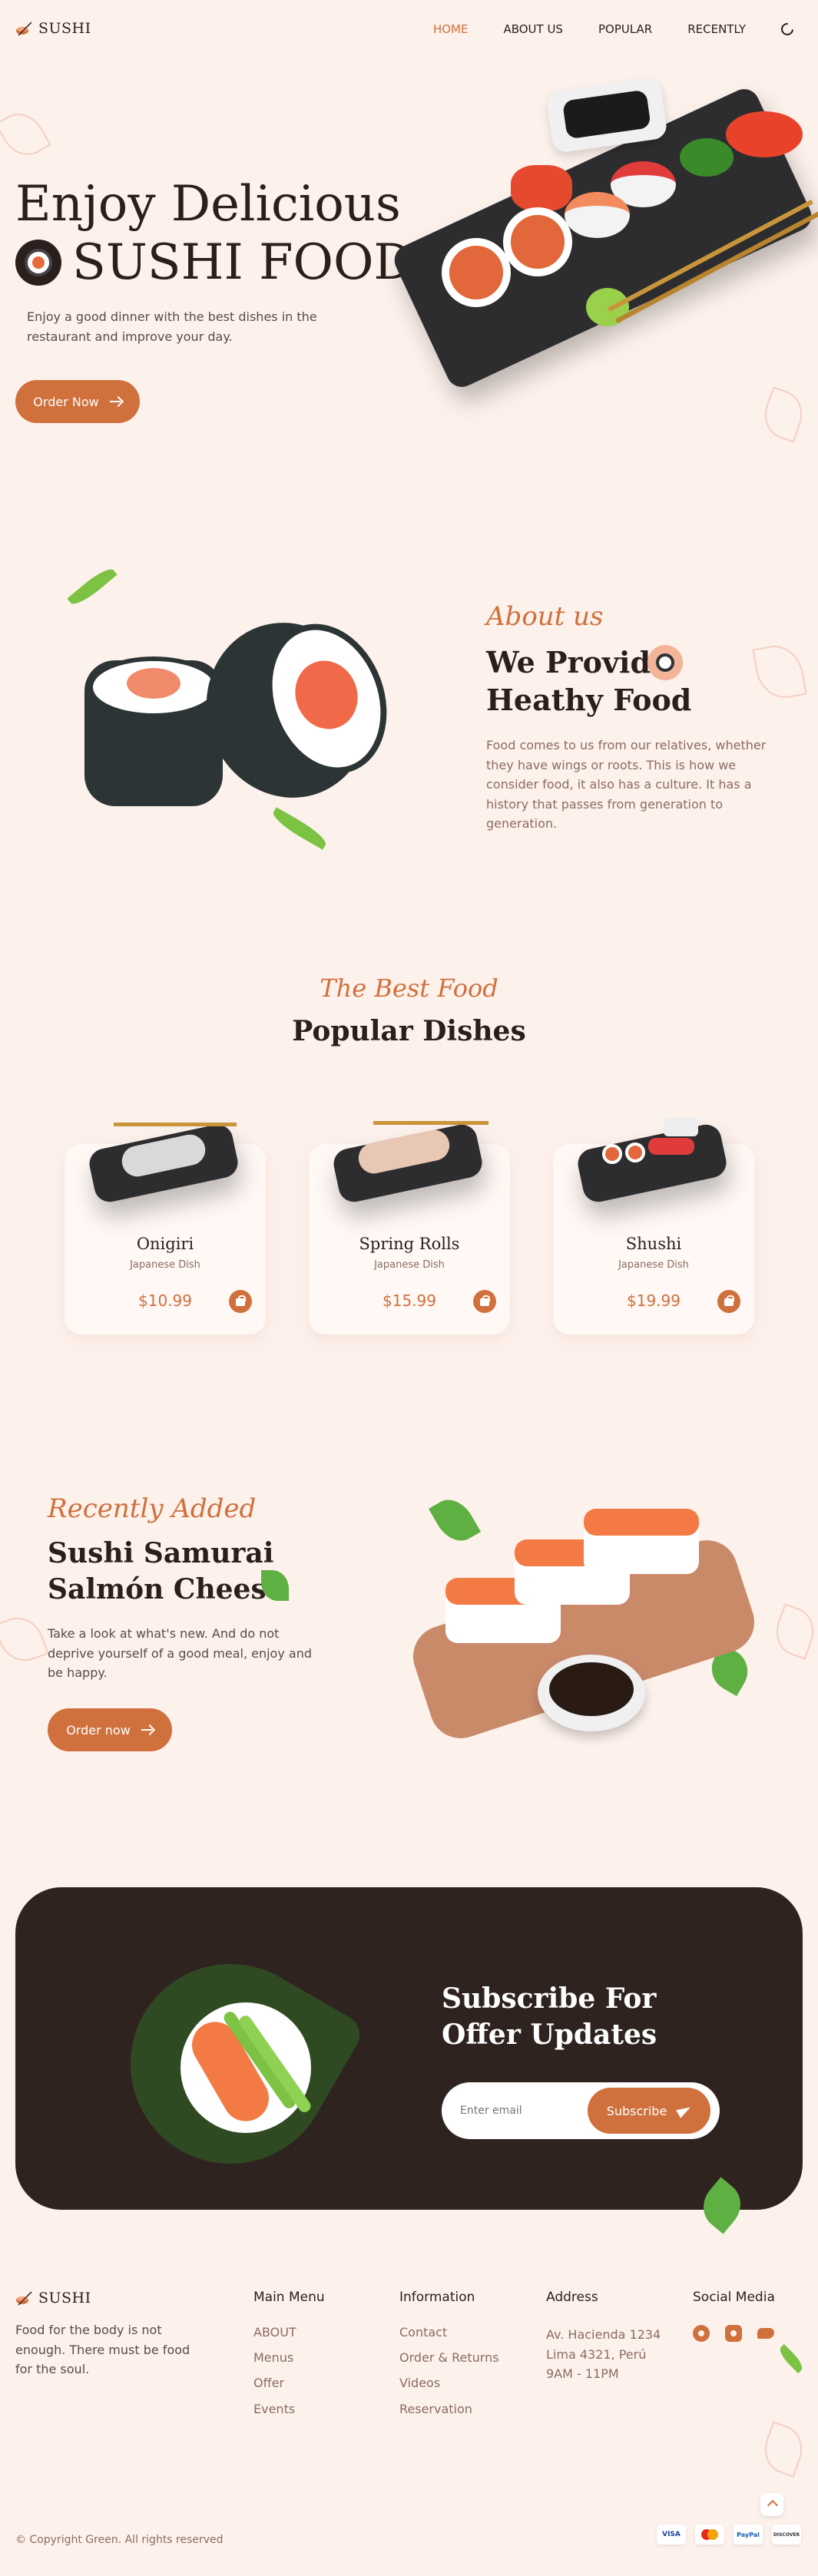  What do you see at coordinates (119, 2540) in the screenshot?
I see `copyright: © Copyright Green. All rights reserved` at bounding box center [119, 2540].